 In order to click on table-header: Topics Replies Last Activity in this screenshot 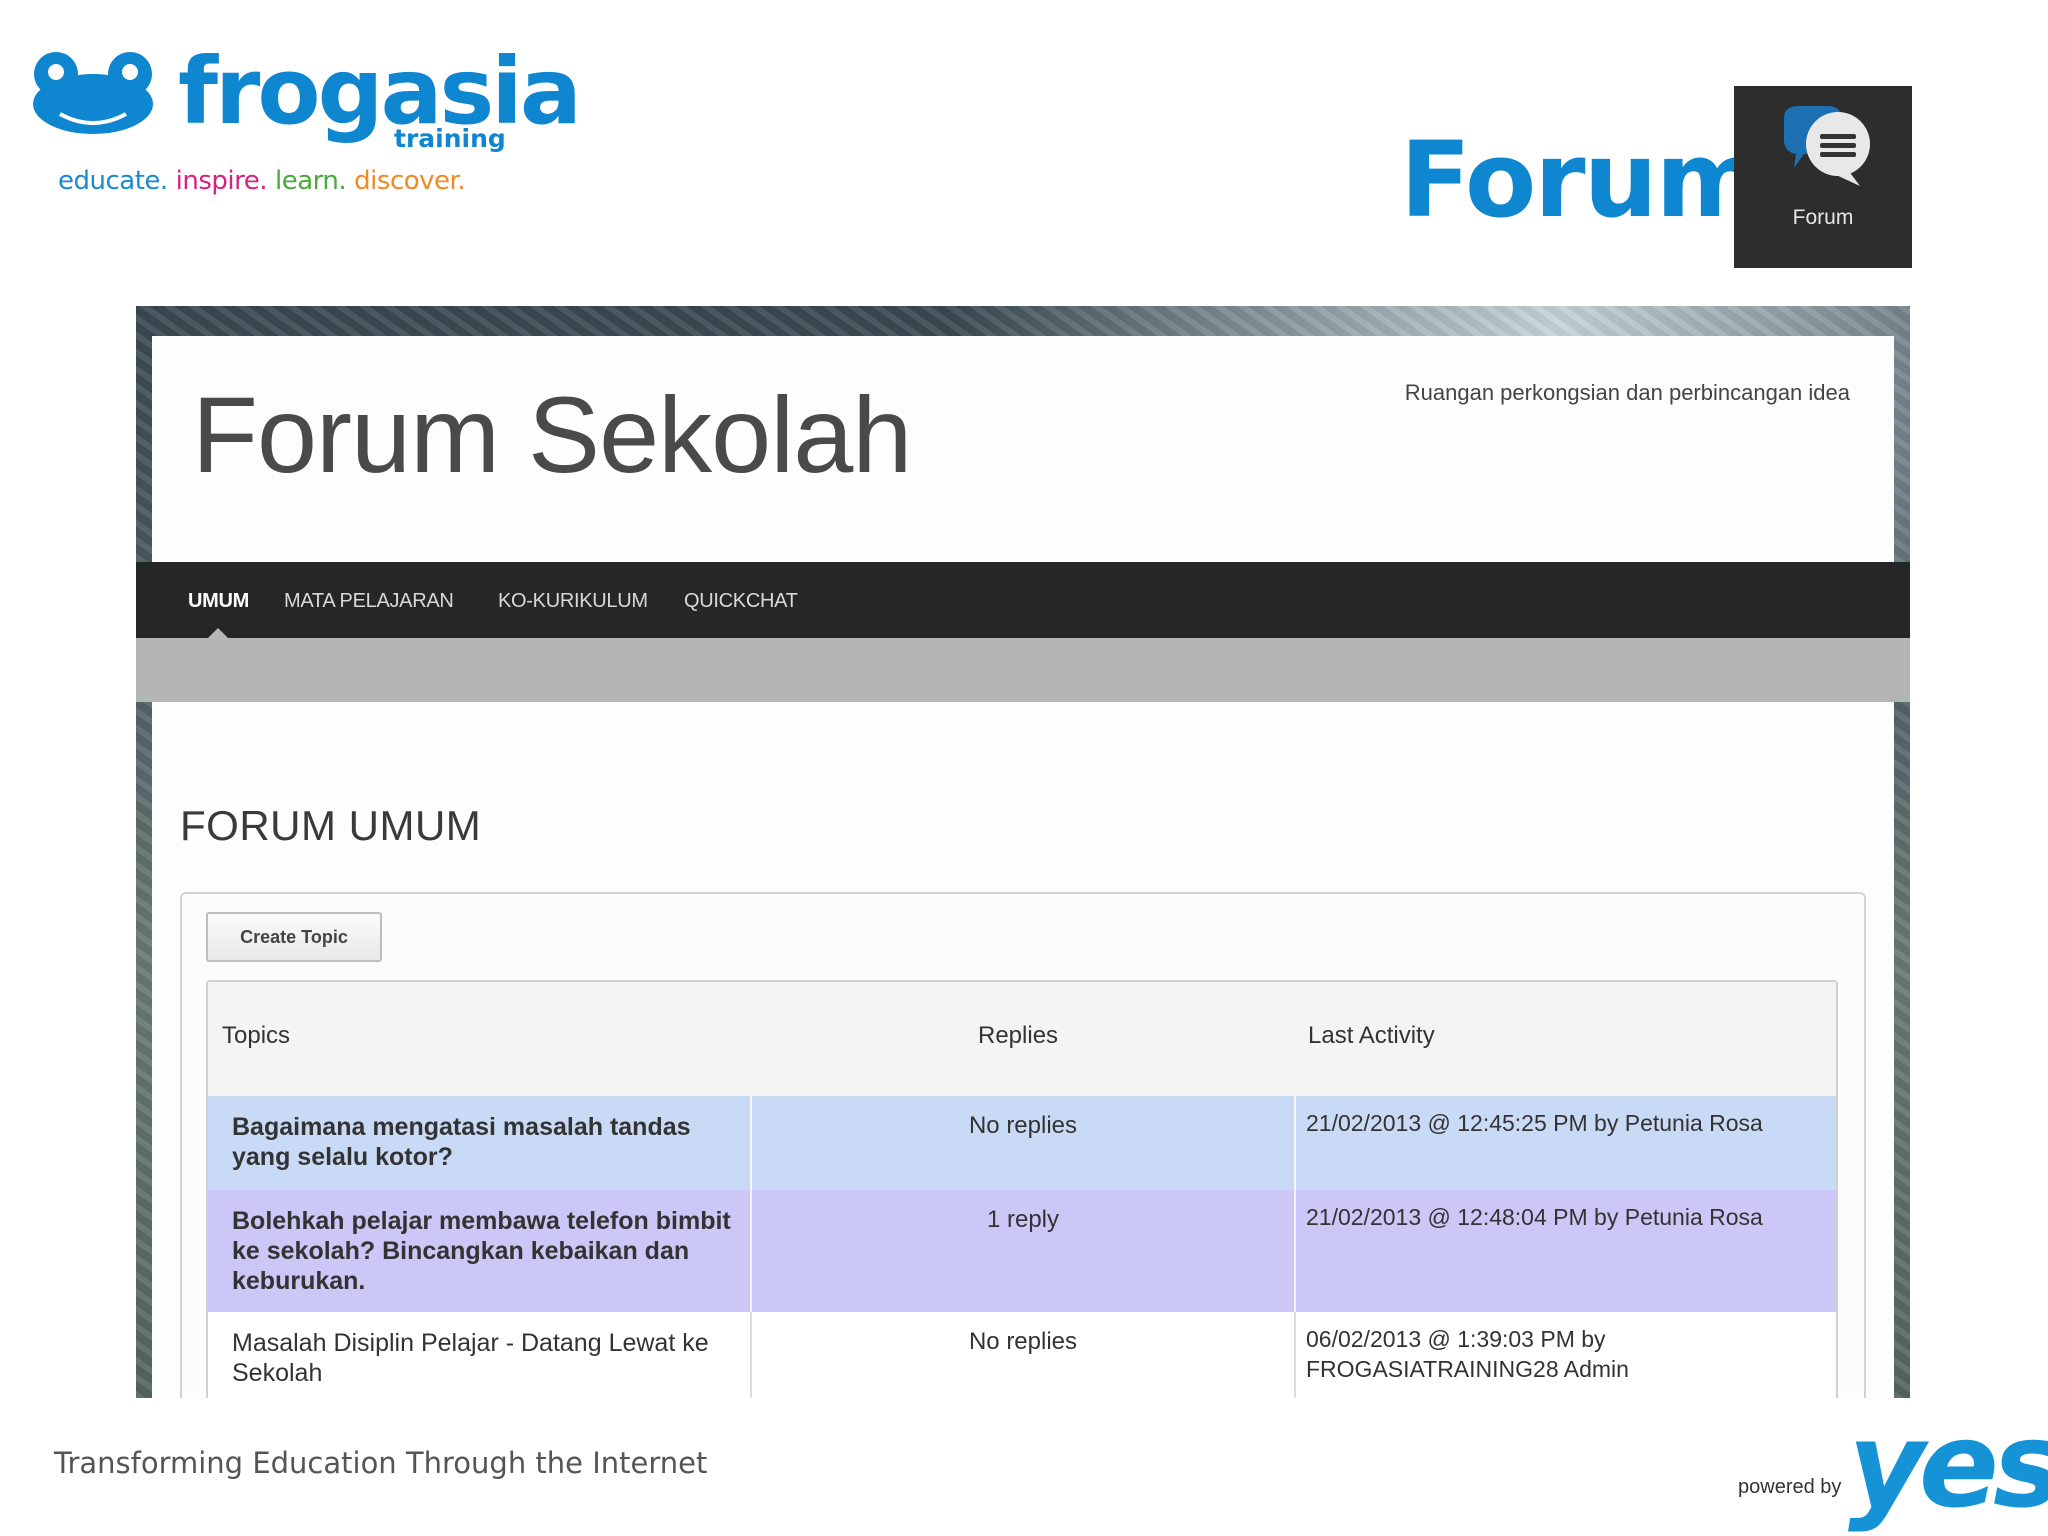, I will do `click(1022, 1039)`.